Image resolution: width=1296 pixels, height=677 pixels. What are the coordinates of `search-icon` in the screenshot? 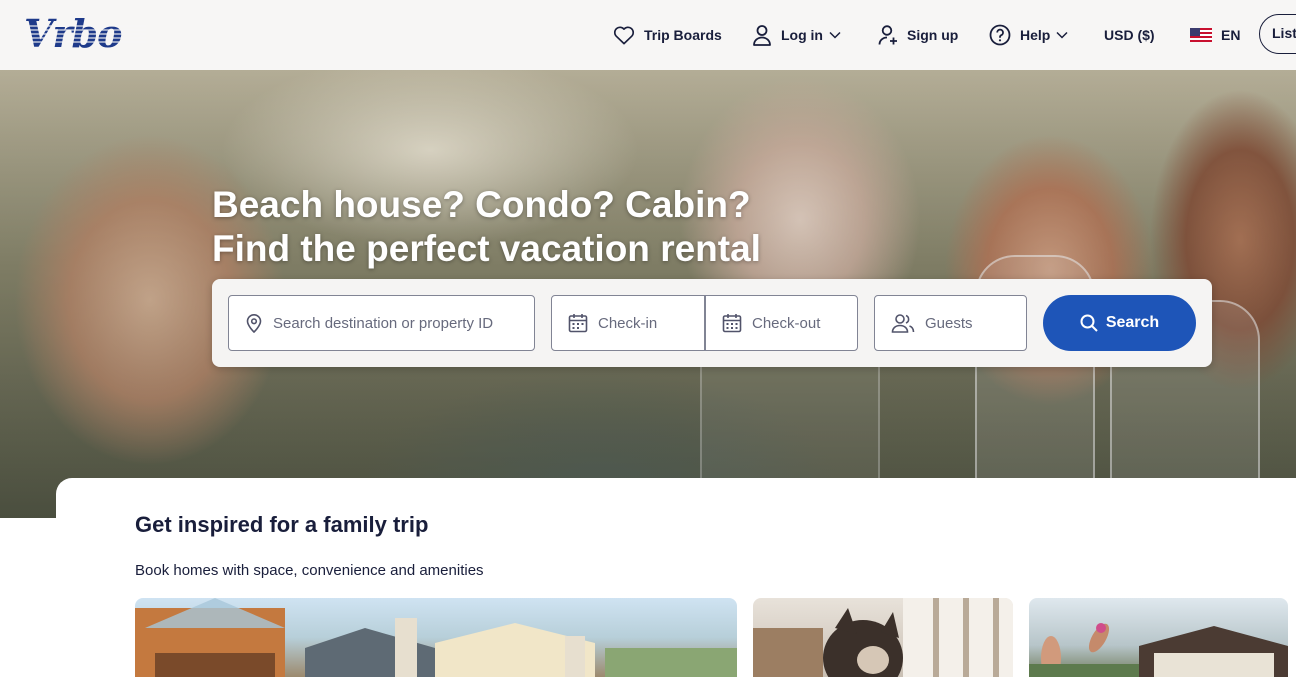 It's located at (1089, 323).